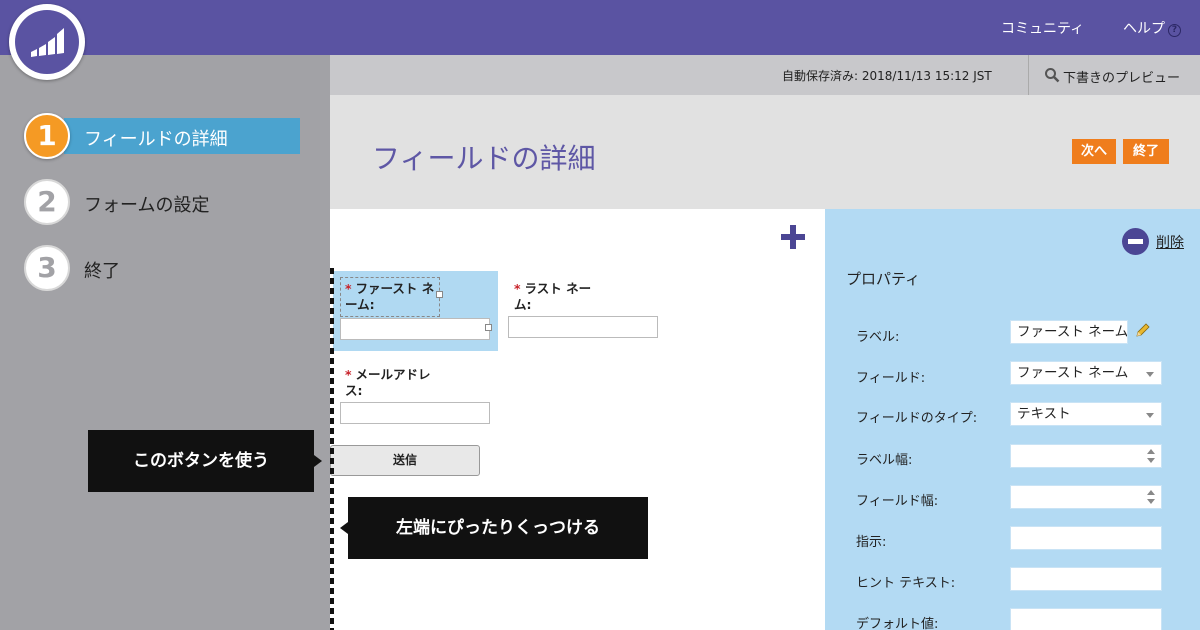 This screenshot has height=630, width=1200. I want to click on prop-instructions-label: 指示:, so click(871, 542).